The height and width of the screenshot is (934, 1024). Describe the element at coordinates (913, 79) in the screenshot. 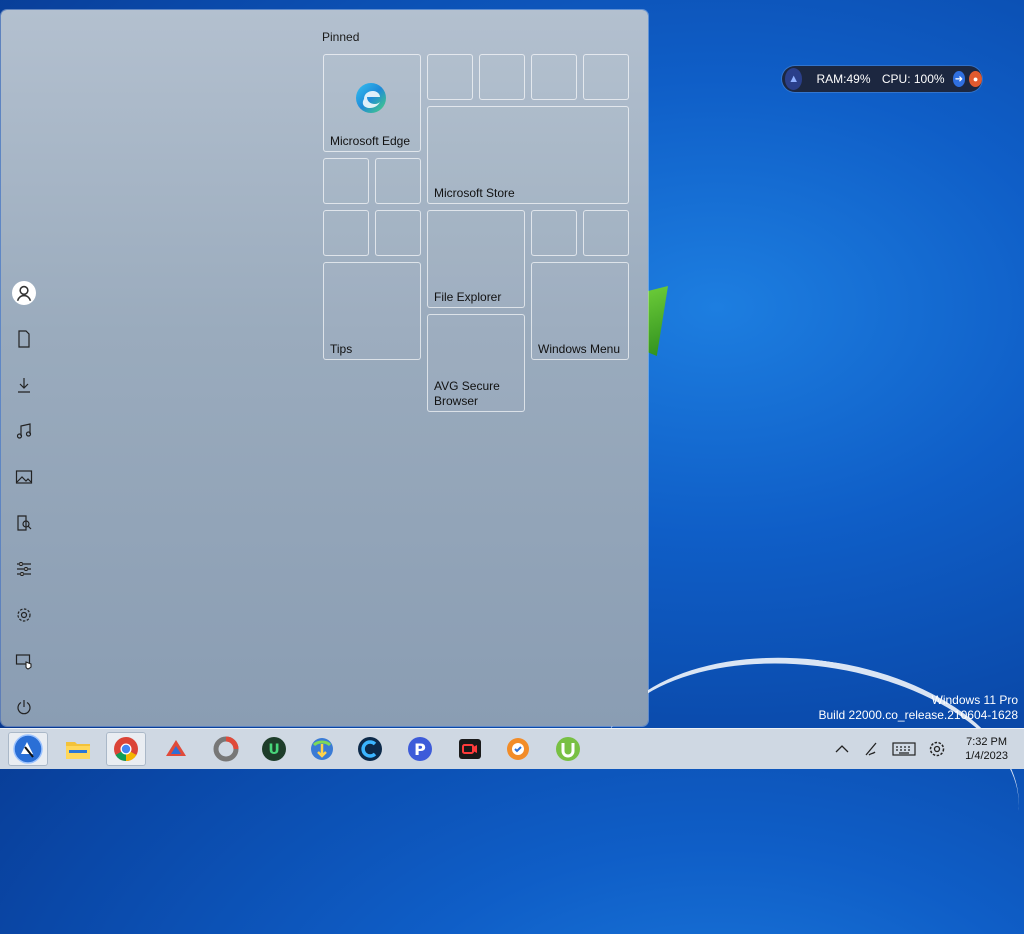

I see `cpu-usage: CPU: 100%` at that location.